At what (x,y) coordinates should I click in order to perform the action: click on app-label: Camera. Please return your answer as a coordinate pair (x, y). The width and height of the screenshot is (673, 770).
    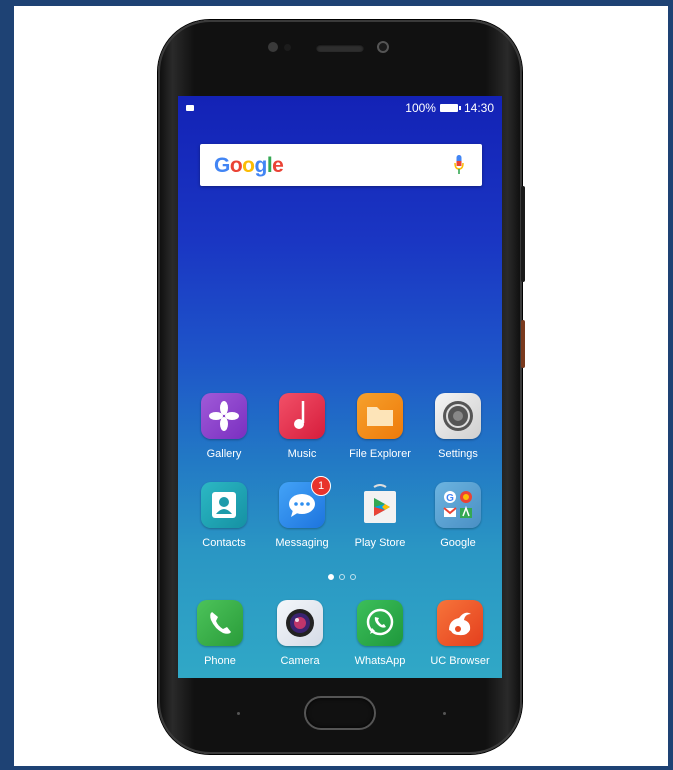
    Looking at the image, I should click on (300, 661).